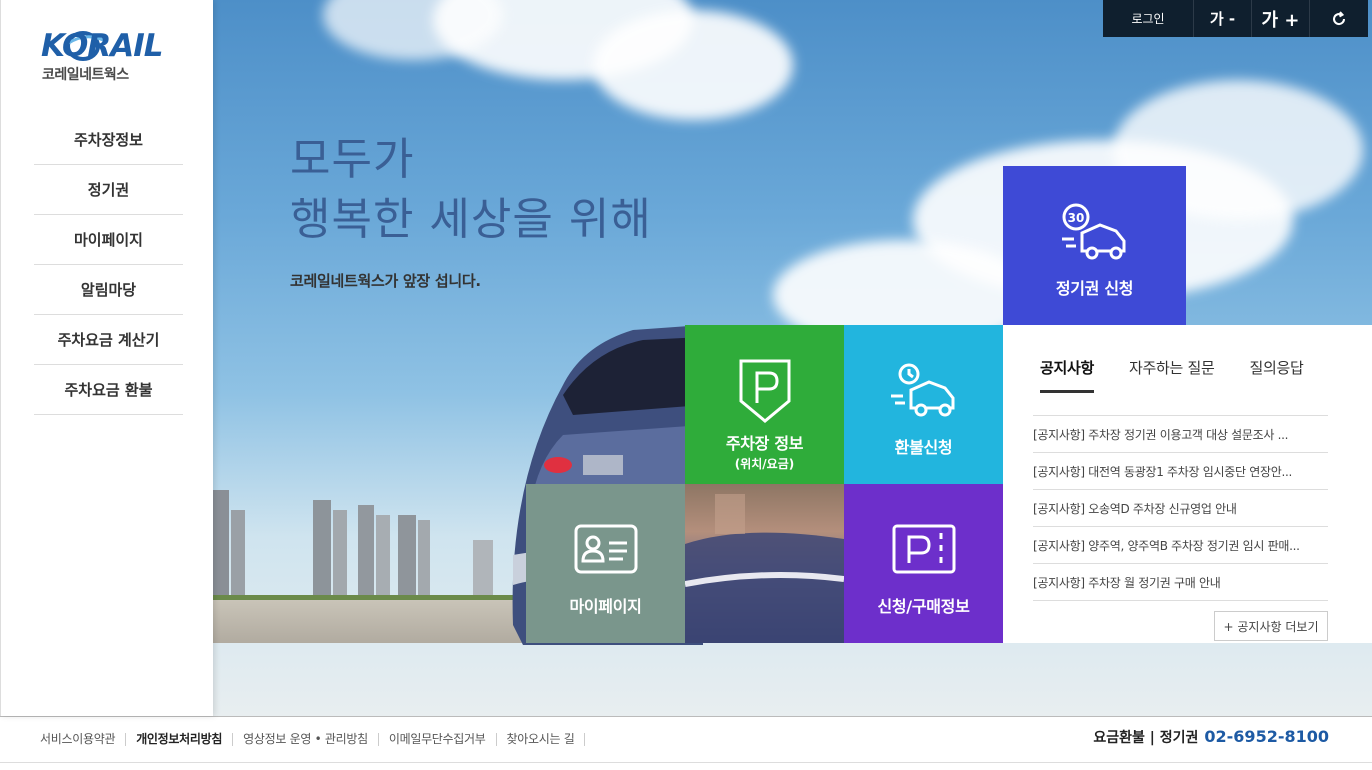 This screenshot has height=770, width=1372. I want to click on tile-mypage-label: 마이페이지, so click(605, 606).